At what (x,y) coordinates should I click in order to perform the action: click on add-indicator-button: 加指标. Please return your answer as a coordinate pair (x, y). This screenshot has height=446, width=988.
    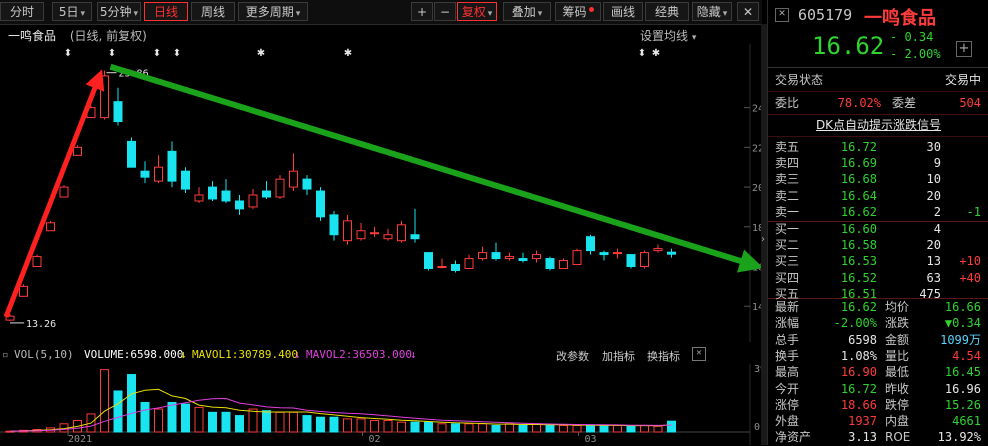
    Looking at the image, I should click on (618, 356).